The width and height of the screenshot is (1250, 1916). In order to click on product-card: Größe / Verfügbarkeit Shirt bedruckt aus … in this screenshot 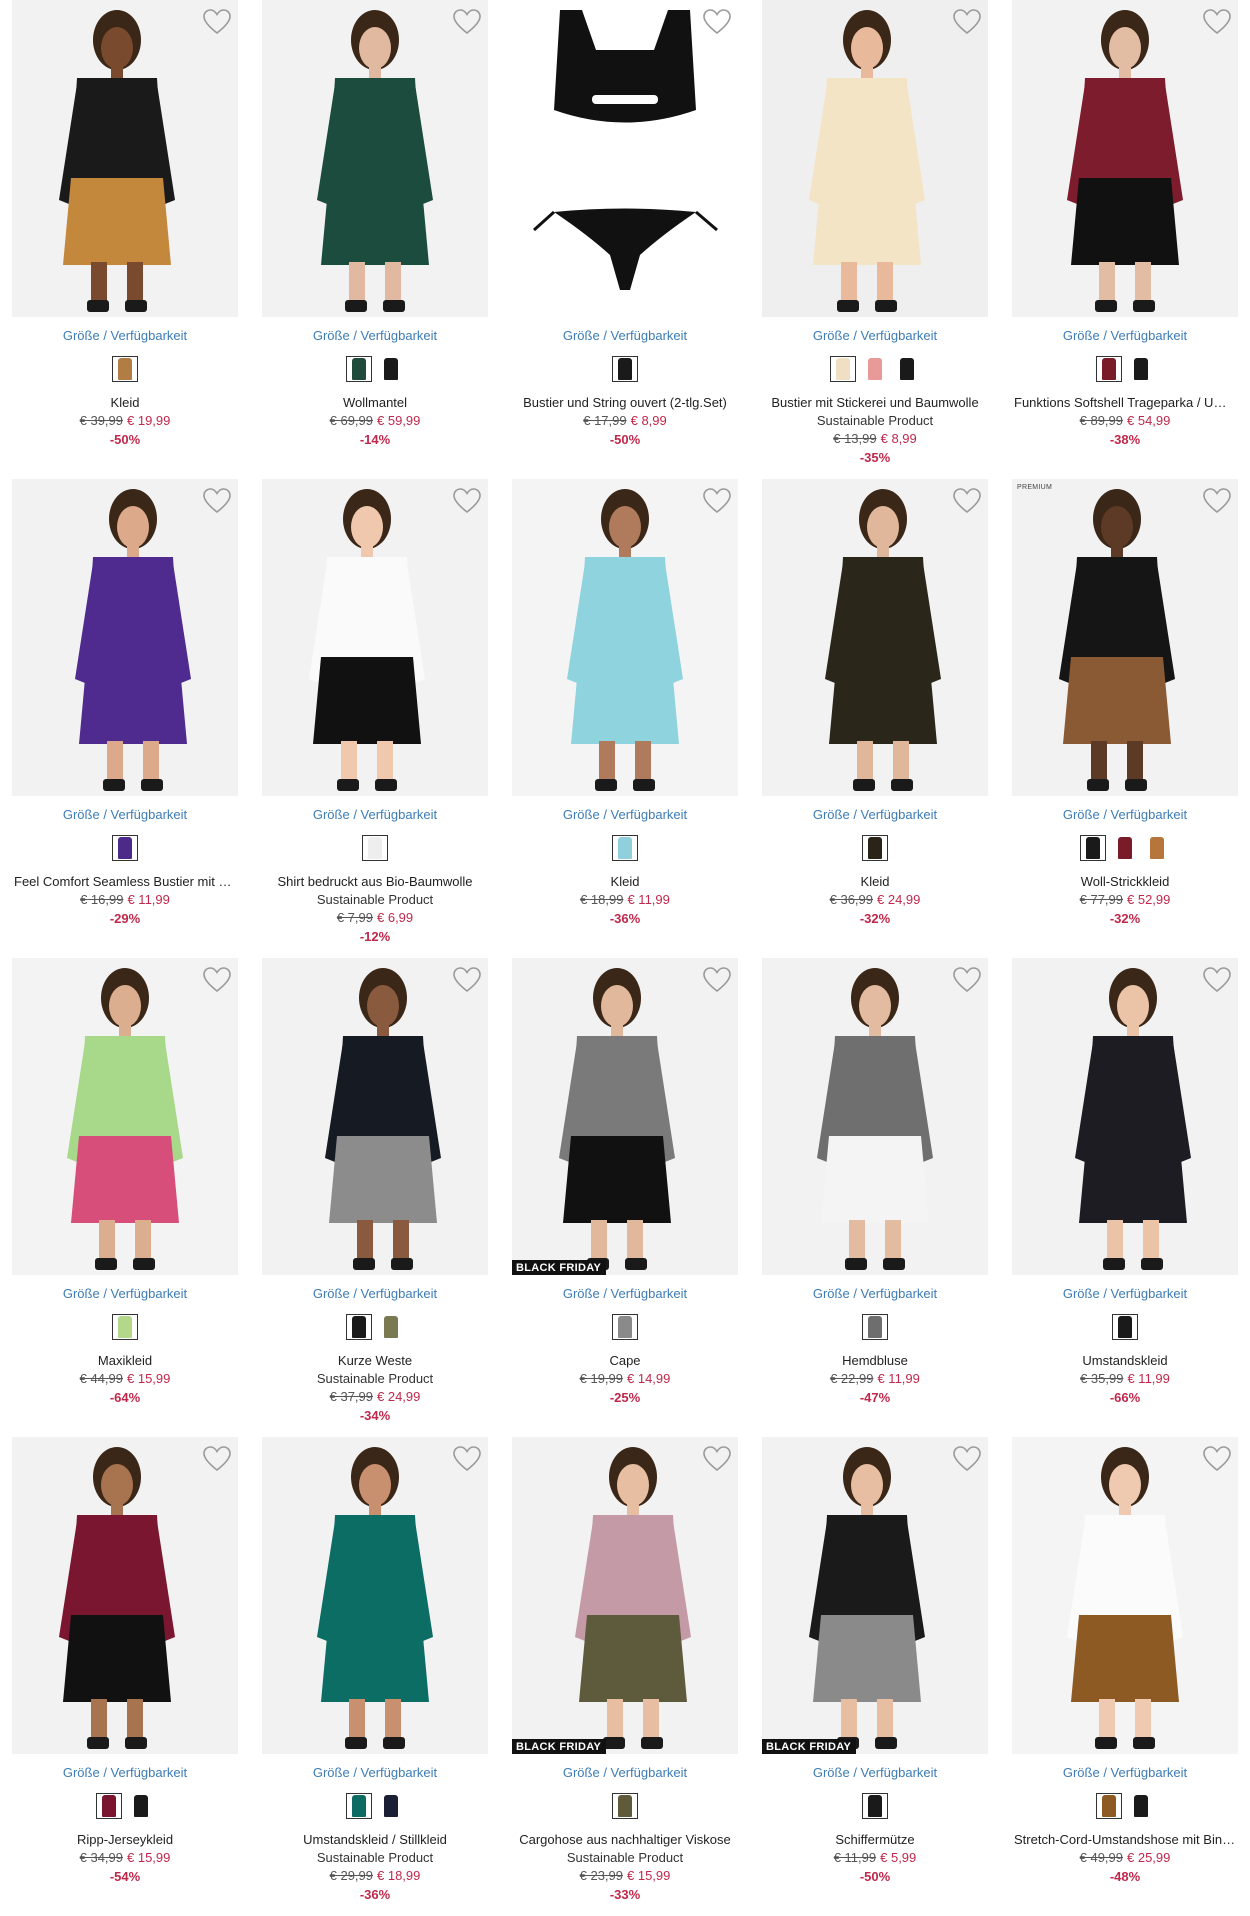, I will do `click(375, 711)`.